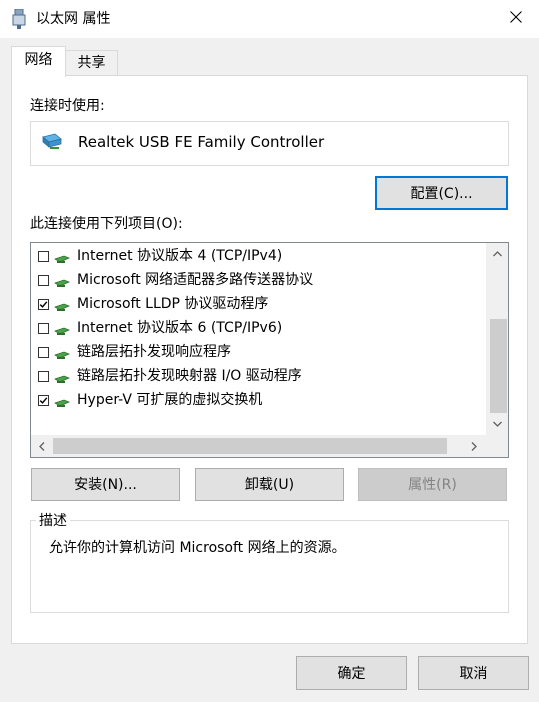 The image size is (539, 702). I want to click on item-label: Internet 协议版本 4 (TCP/IPv4), so click(180, 256).